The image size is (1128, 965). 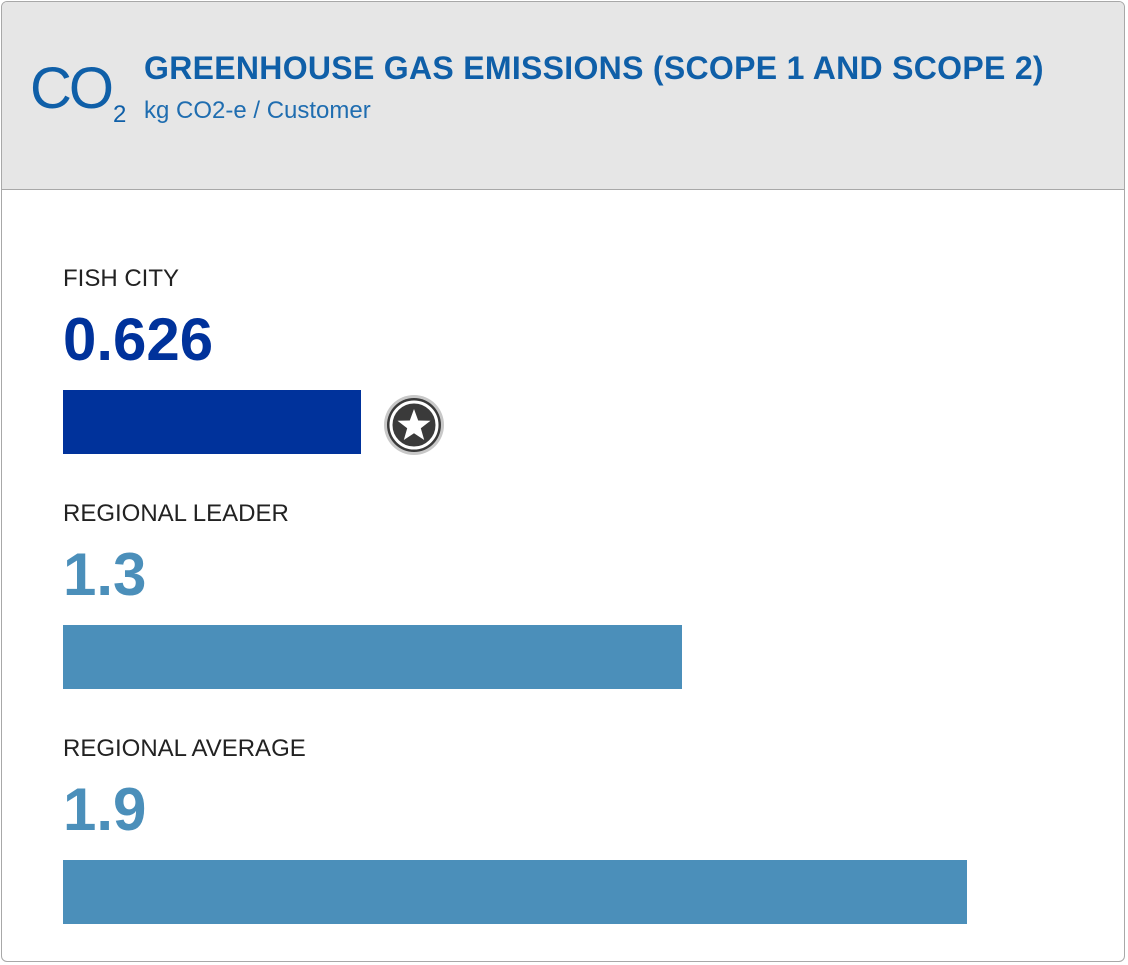 What do you see at coordinates (105, 809) in the screenshot?
I see `value-label-regional-average: 1.9` at bounding box center [105, 809].